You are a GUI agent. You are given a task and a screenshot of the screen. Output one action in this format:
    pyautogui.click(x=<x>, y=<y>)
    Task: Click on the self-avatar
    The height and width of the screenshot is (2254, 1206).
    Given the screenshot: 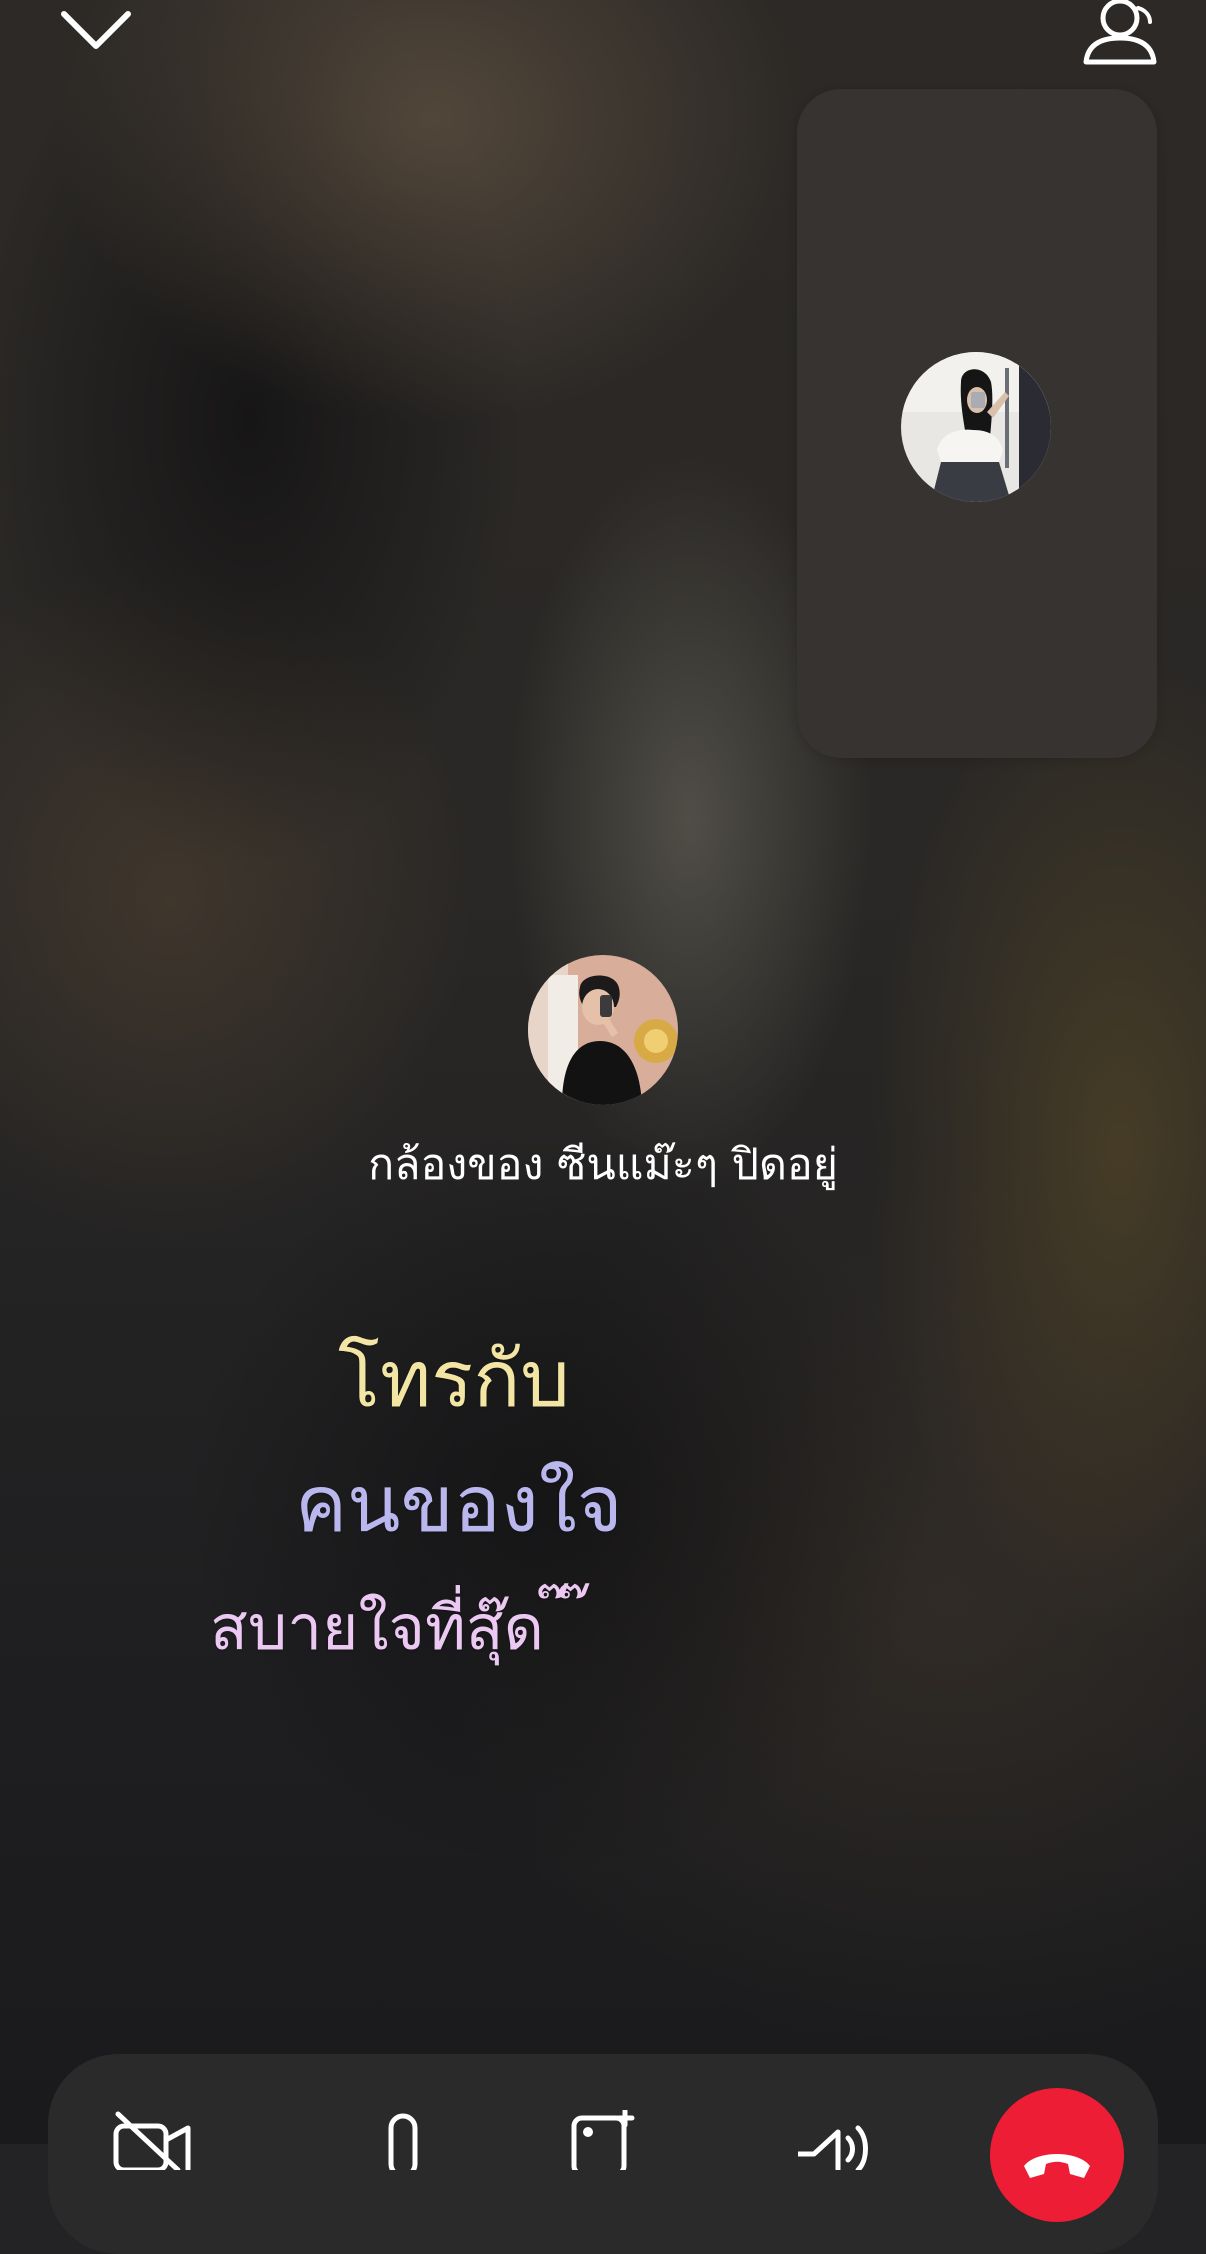 What is the action you would take?
    pyautogui.click(x=976, y=427)
    